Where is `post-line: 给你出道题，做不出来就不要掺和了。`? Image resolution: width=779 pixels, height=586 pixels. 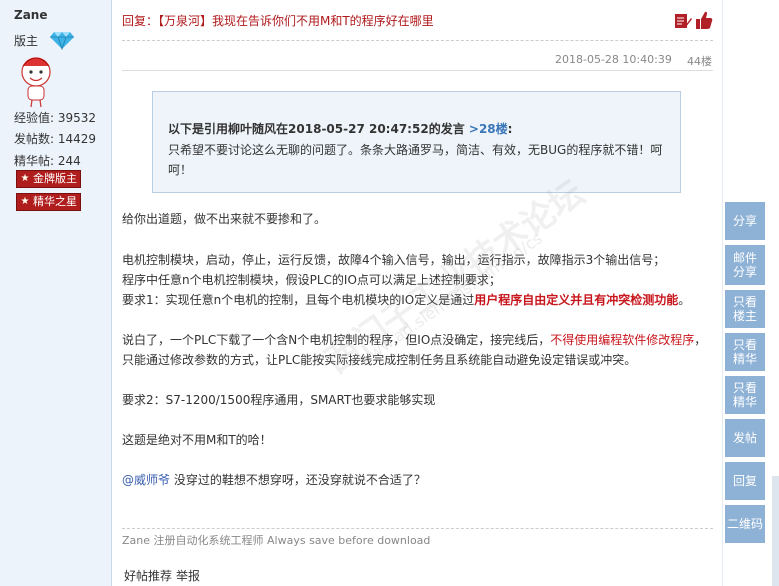
post-line: 给你出道题，做不出来就不要掺和了。 is located at coordinates (224, 219).